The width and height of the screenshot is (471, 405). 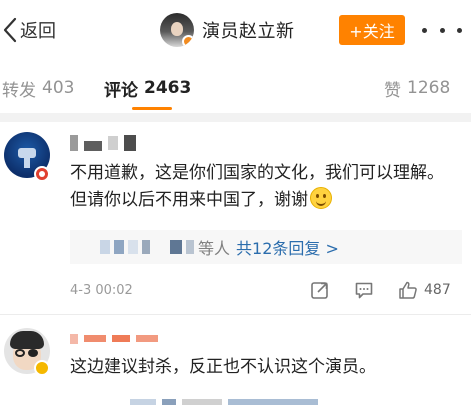 I want to click on tab-label: 评论, so click(x=121, y=90).